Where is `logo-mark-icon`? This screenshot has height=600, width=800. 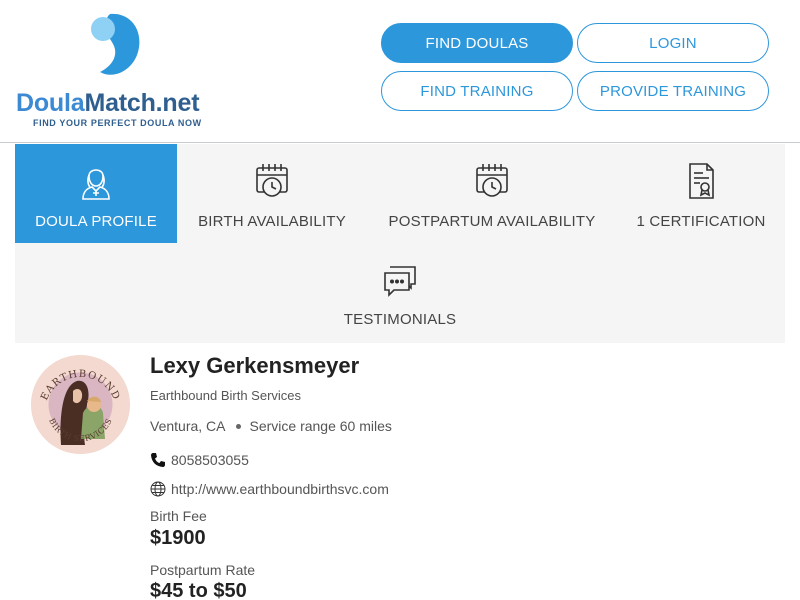
logo-mark-icon is located at coordinates (115, 44).